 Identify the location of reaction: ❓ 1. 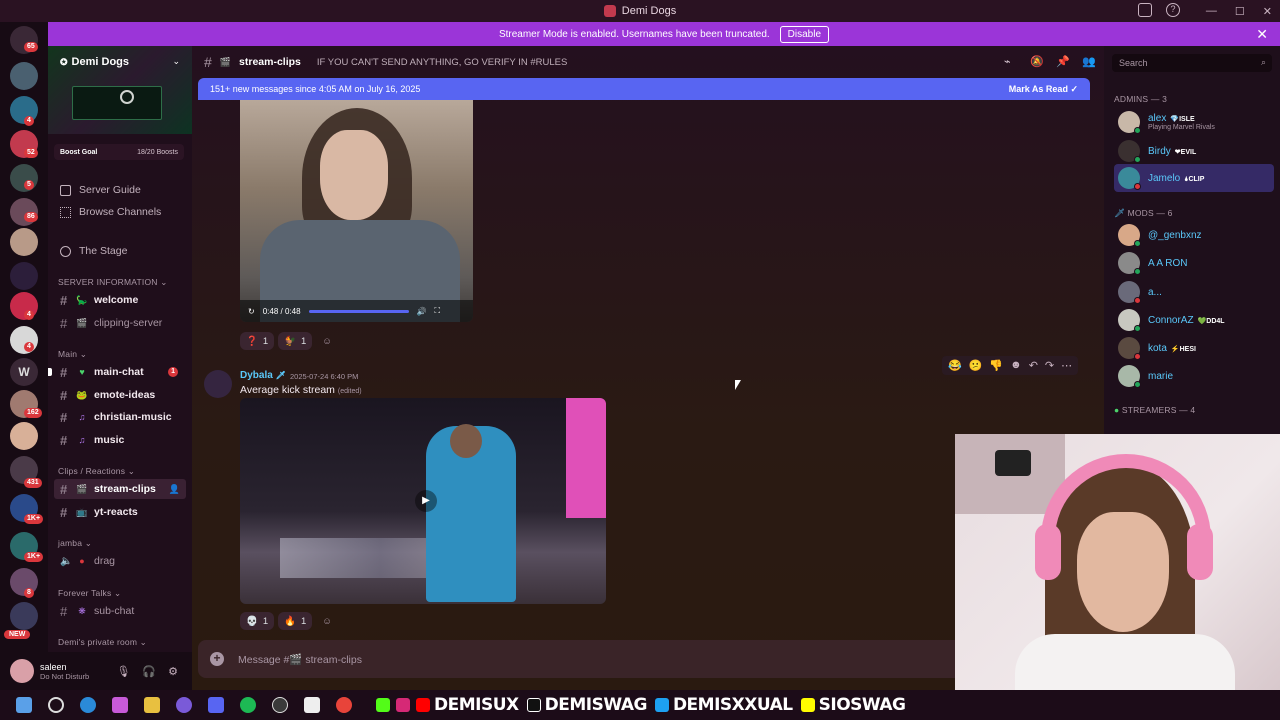
(257, 341).